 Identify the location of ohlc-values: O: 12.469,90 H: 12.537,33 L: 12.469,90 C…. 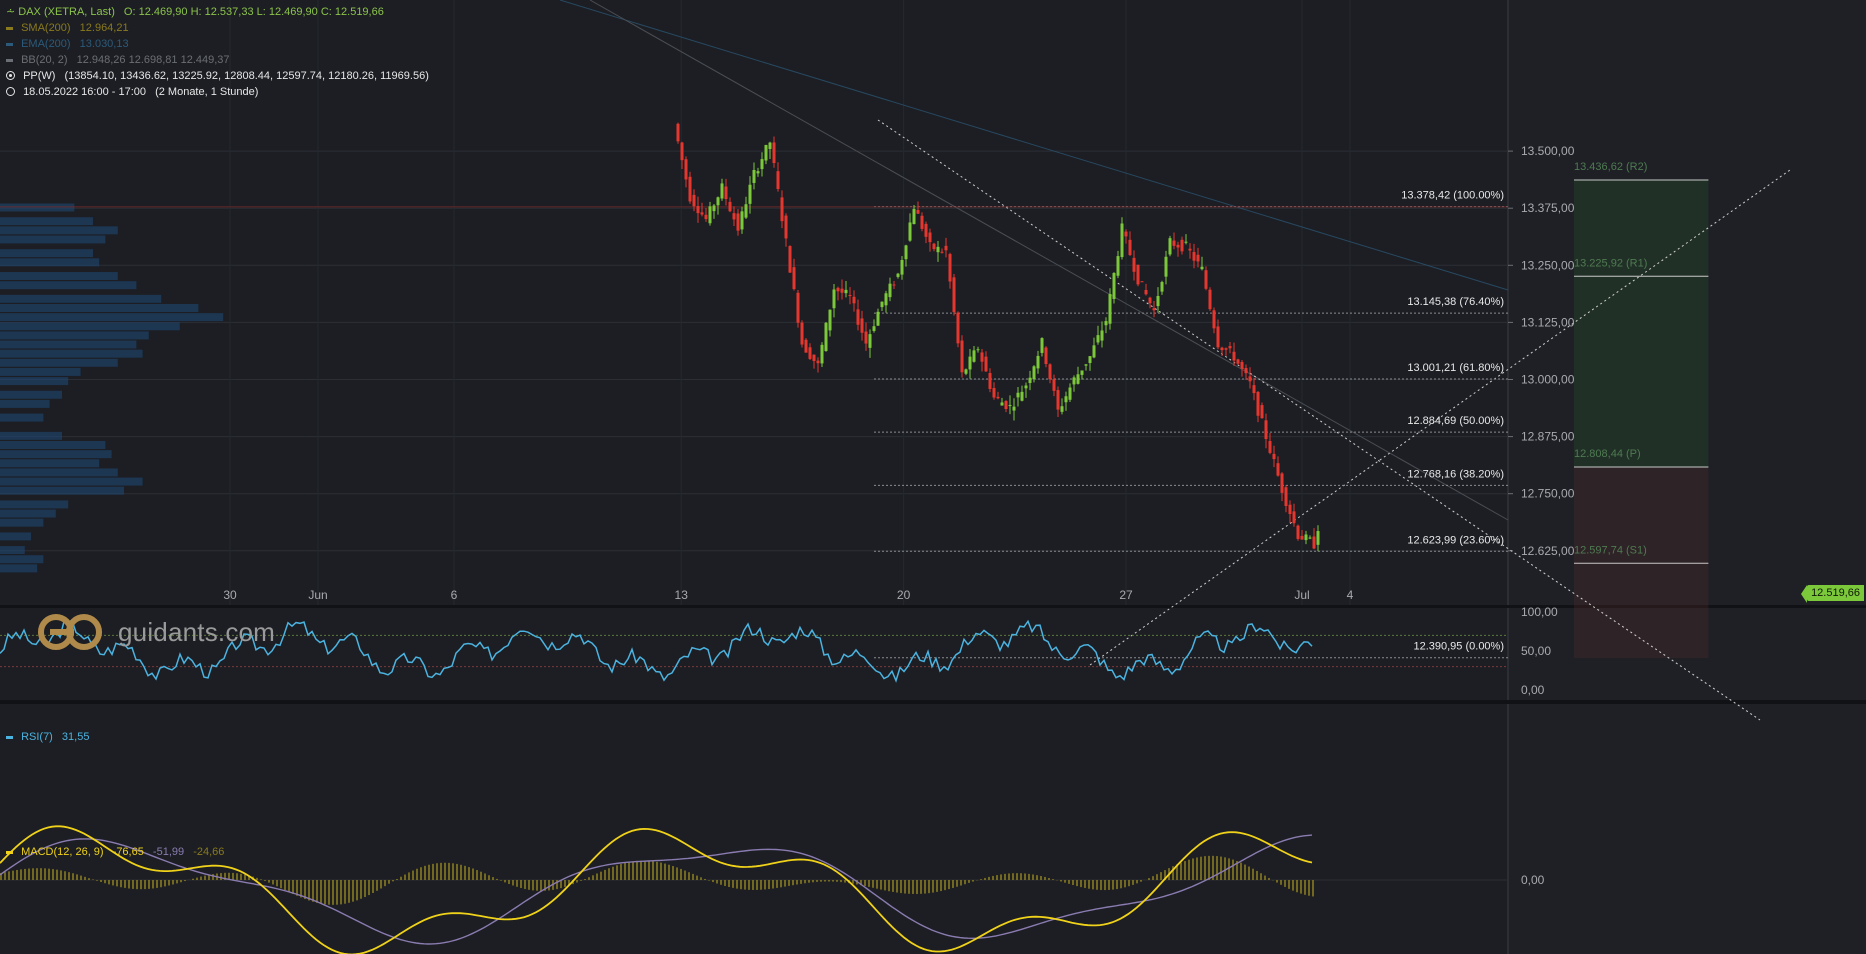
(253, 12).